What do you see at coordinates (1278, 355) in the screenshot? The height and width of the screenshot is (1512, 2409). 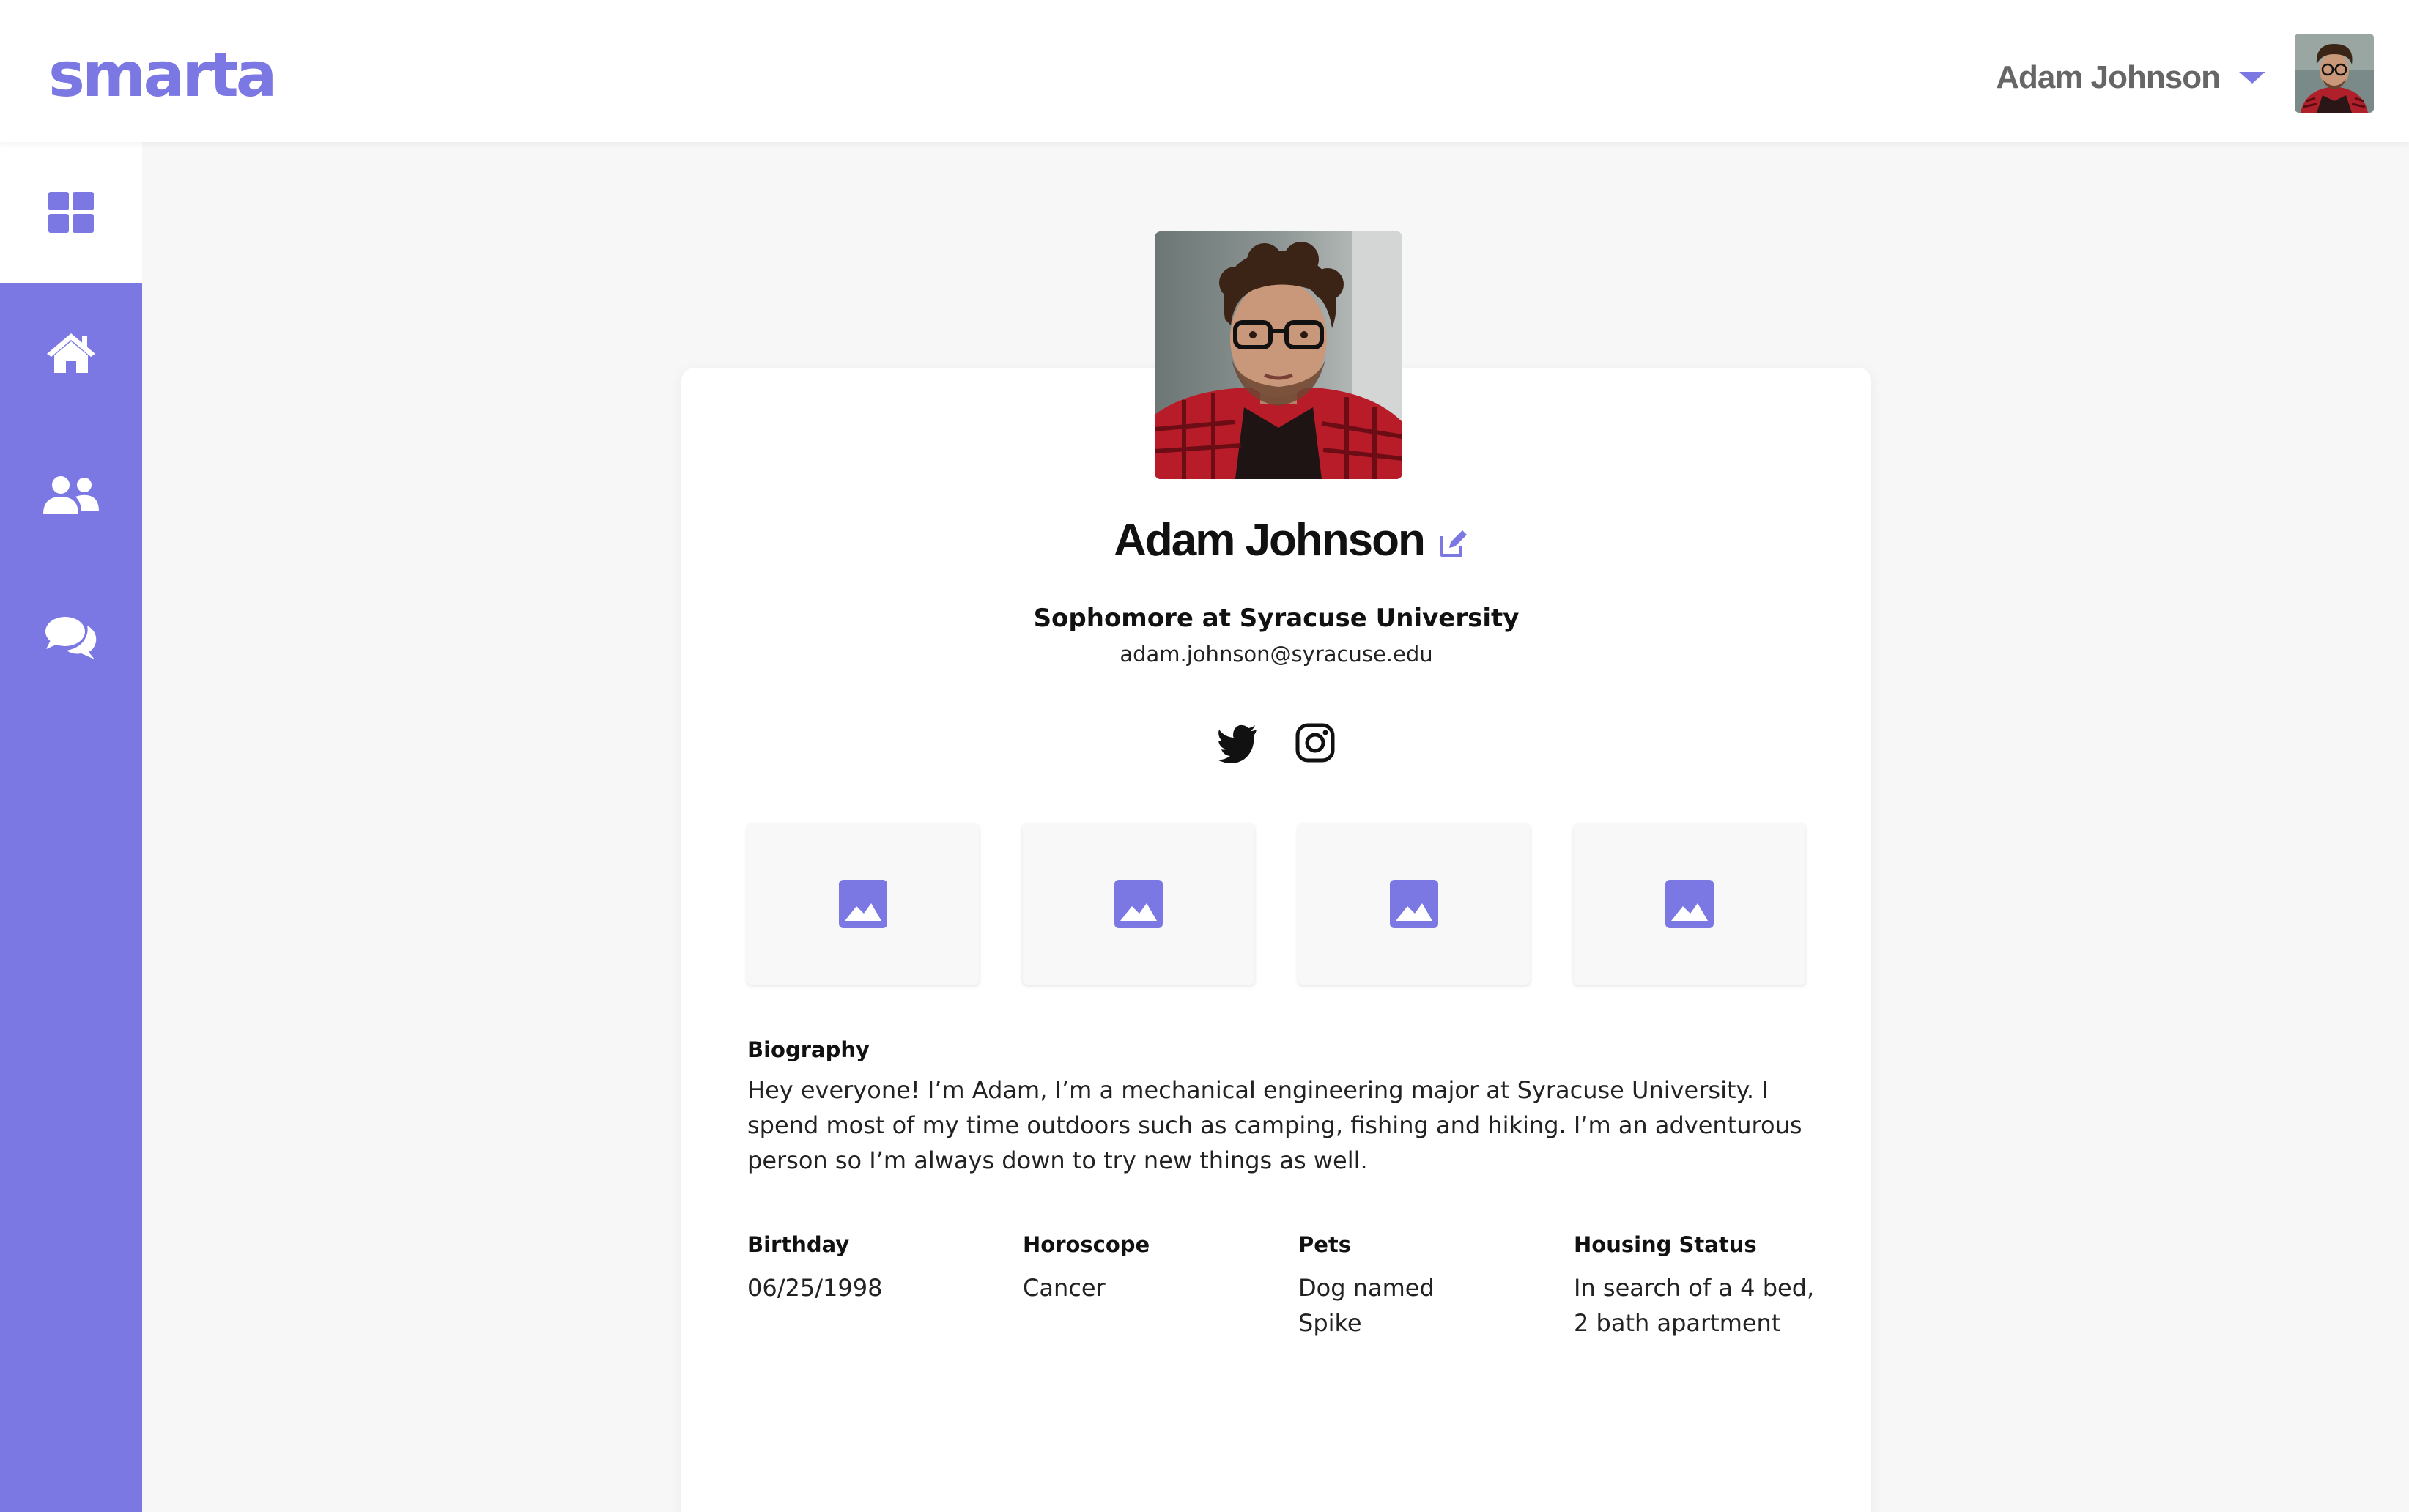 I see `profile-photo` at bounding box center [1278, 355].